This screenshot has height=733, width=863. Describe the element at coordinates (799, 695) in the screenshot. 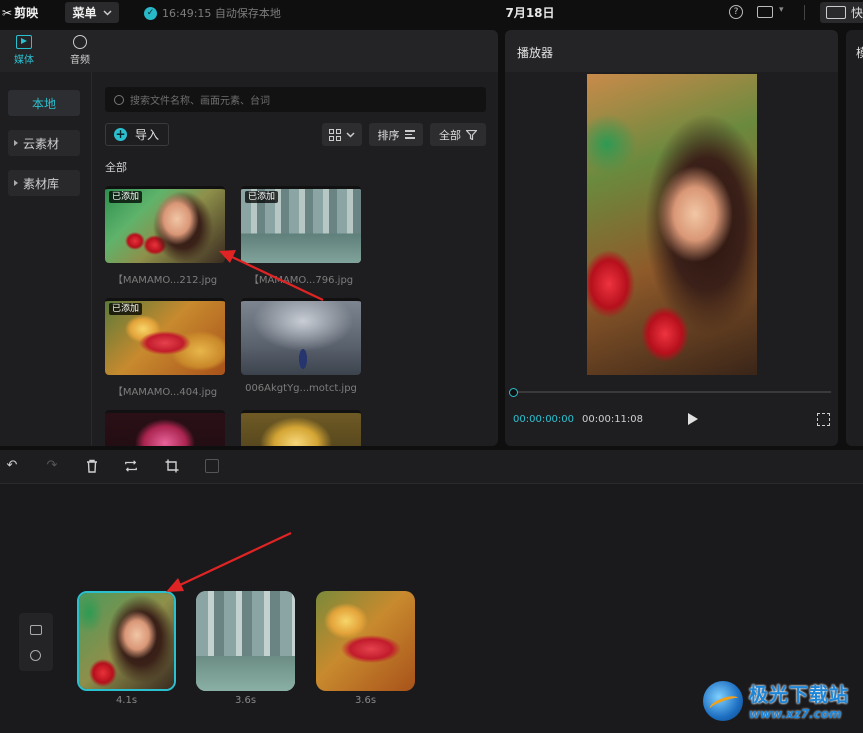

I see `watermark-title: 极光下载站` at that location.